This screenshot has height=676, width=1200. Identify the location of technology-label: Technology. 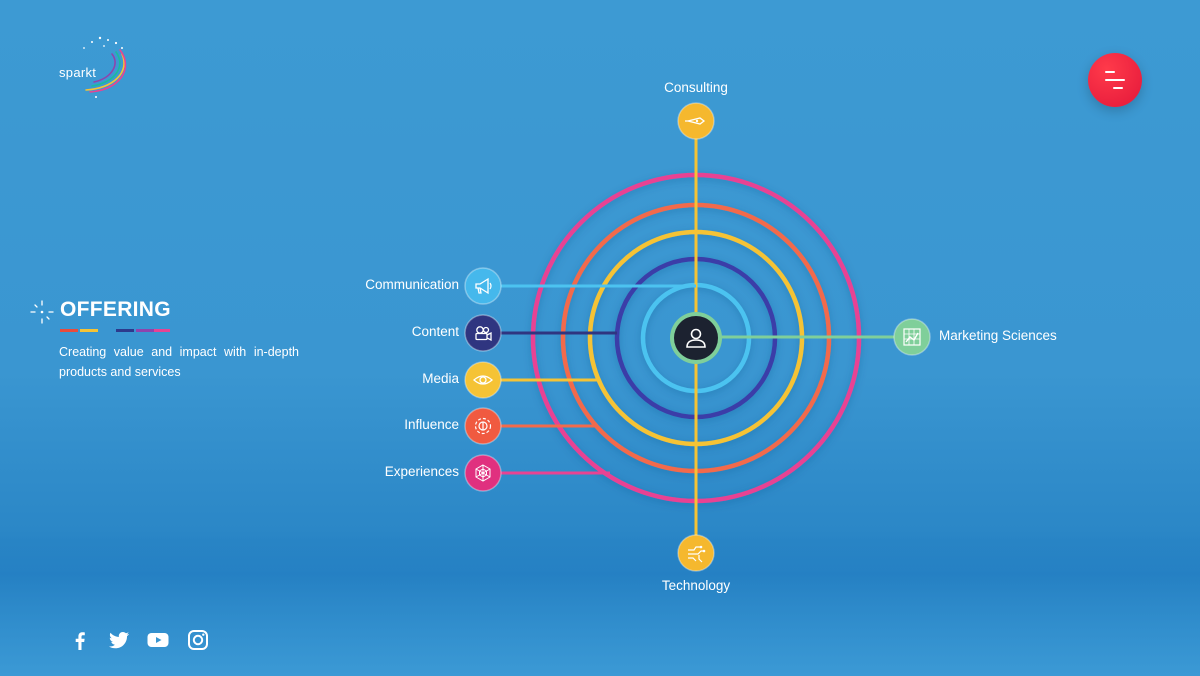
(696, 585).